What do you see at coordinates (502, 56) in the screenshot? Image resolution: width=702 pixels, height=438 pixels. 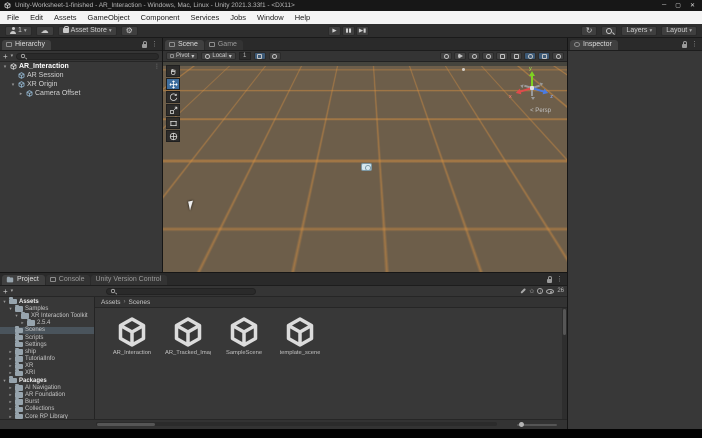 I see `camera-settings-dropdown` at bounding box center [502, 56].